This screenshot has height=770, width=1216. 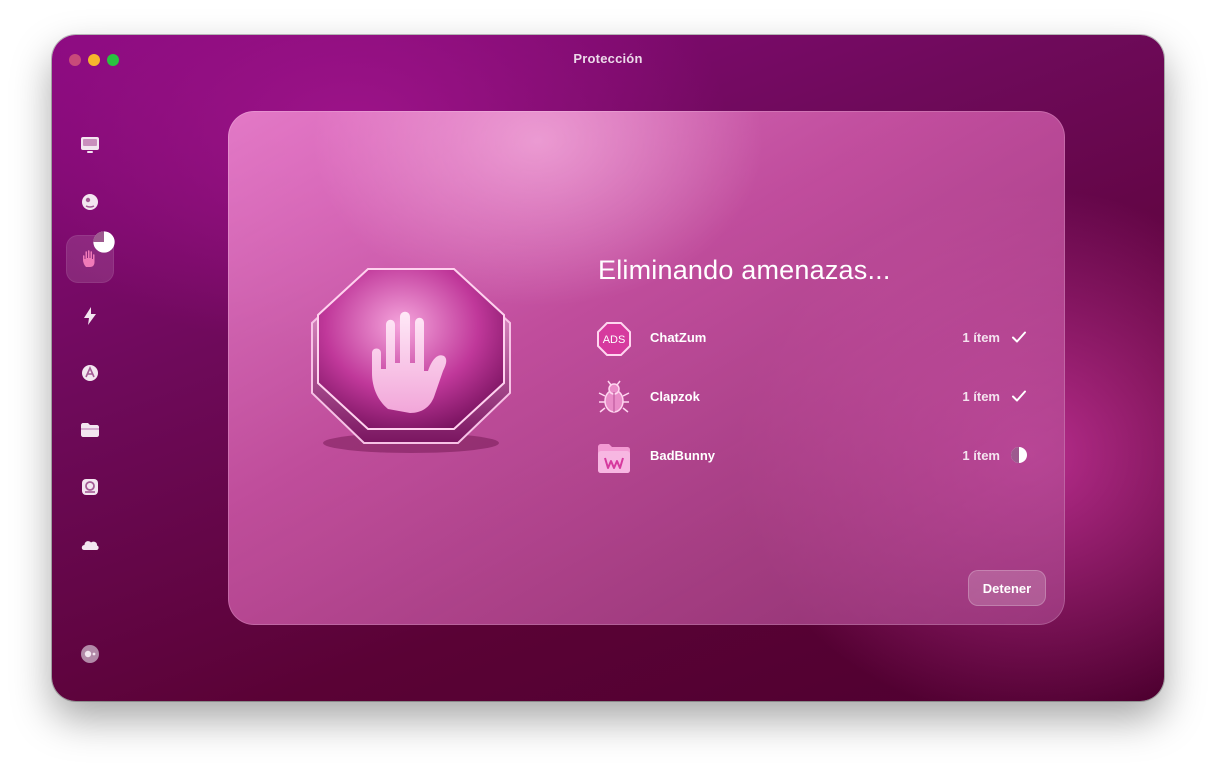 I want to click on sidebar-item-space-lens, so click(x=90, y=487).